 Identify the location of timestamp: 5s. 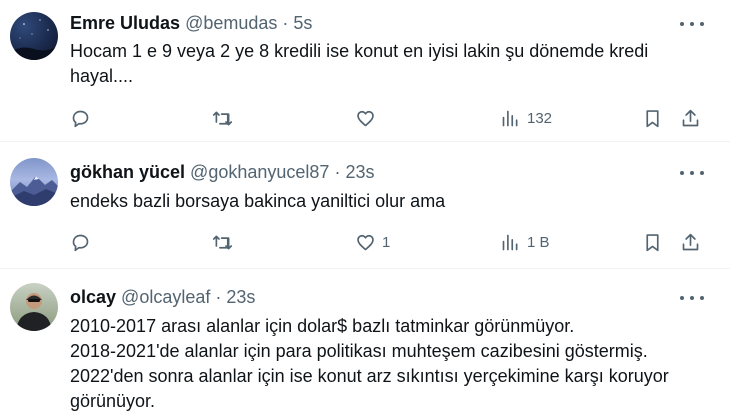
(302, 23).